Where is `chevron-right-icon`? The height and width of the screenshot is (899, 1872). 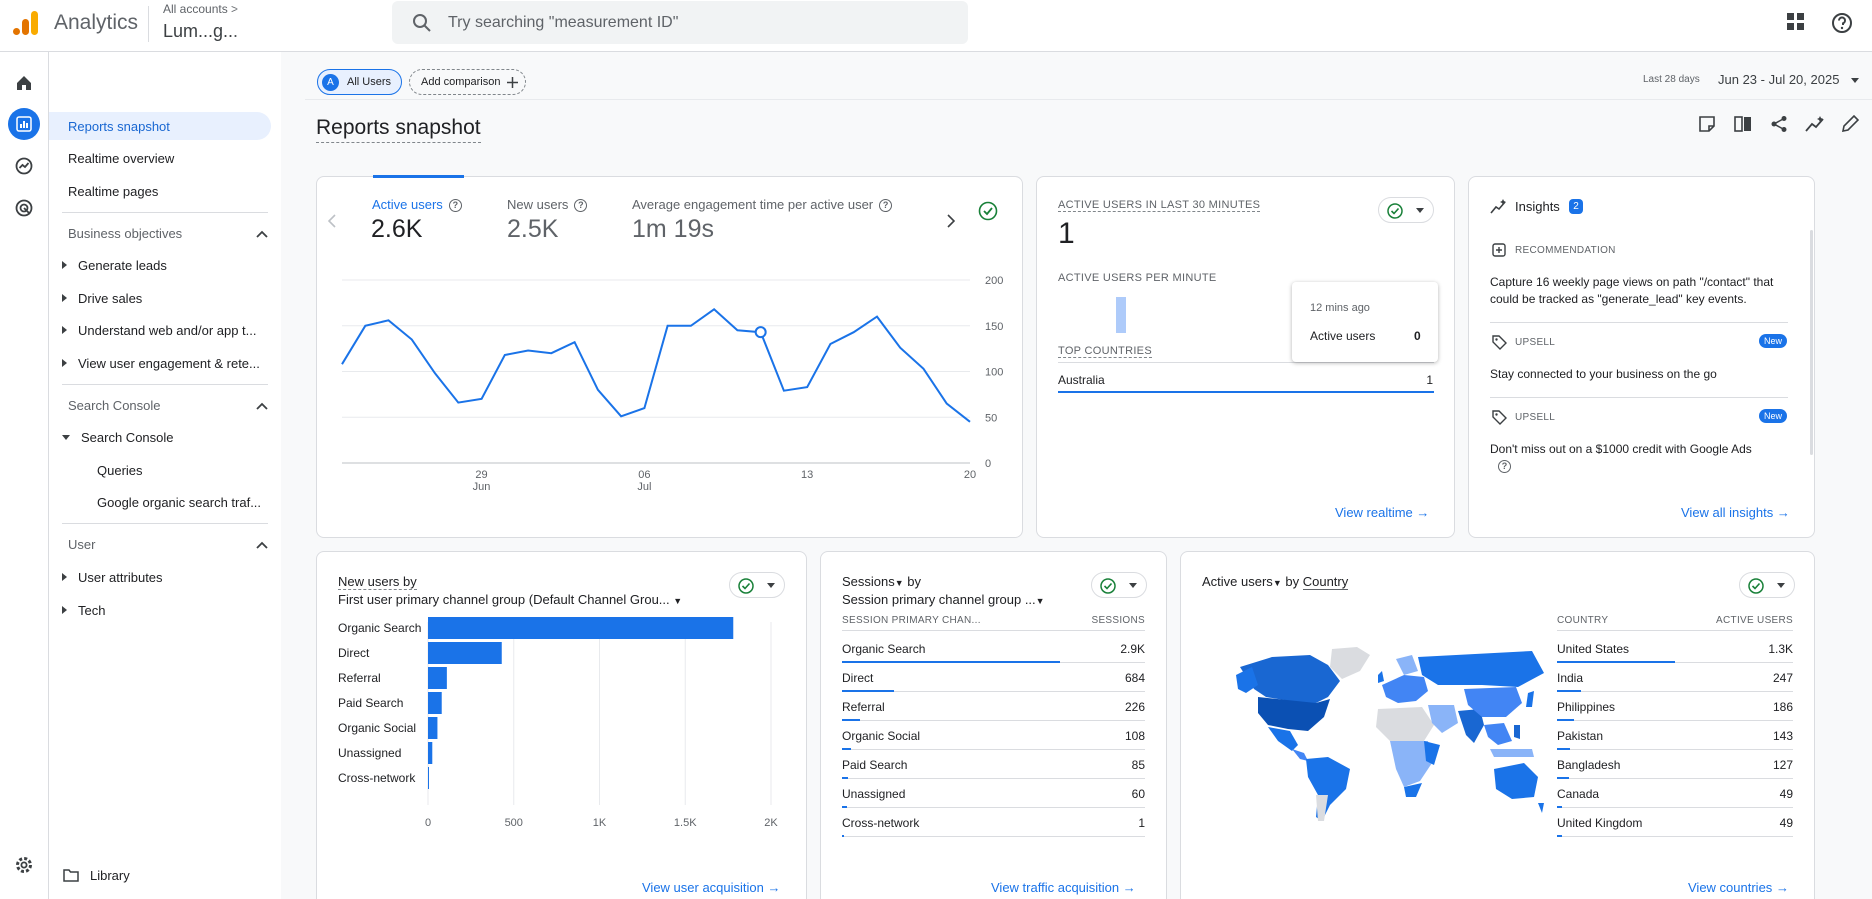
chevron-right-icon is located at coordinates (951, 221).